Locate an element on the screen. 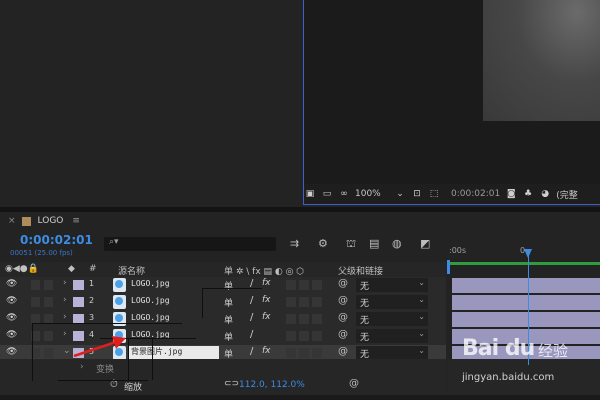 The width and height of the screenshot is (600, 400). shy-layers-icon: ⛫ is located at coordinates (351, 244).